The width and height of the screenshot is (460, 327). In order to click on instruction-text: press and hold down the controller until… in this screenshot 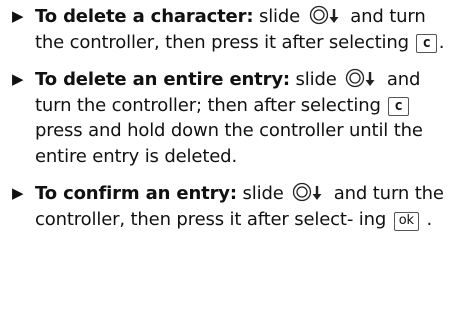, I will do `click(229, 143)`.